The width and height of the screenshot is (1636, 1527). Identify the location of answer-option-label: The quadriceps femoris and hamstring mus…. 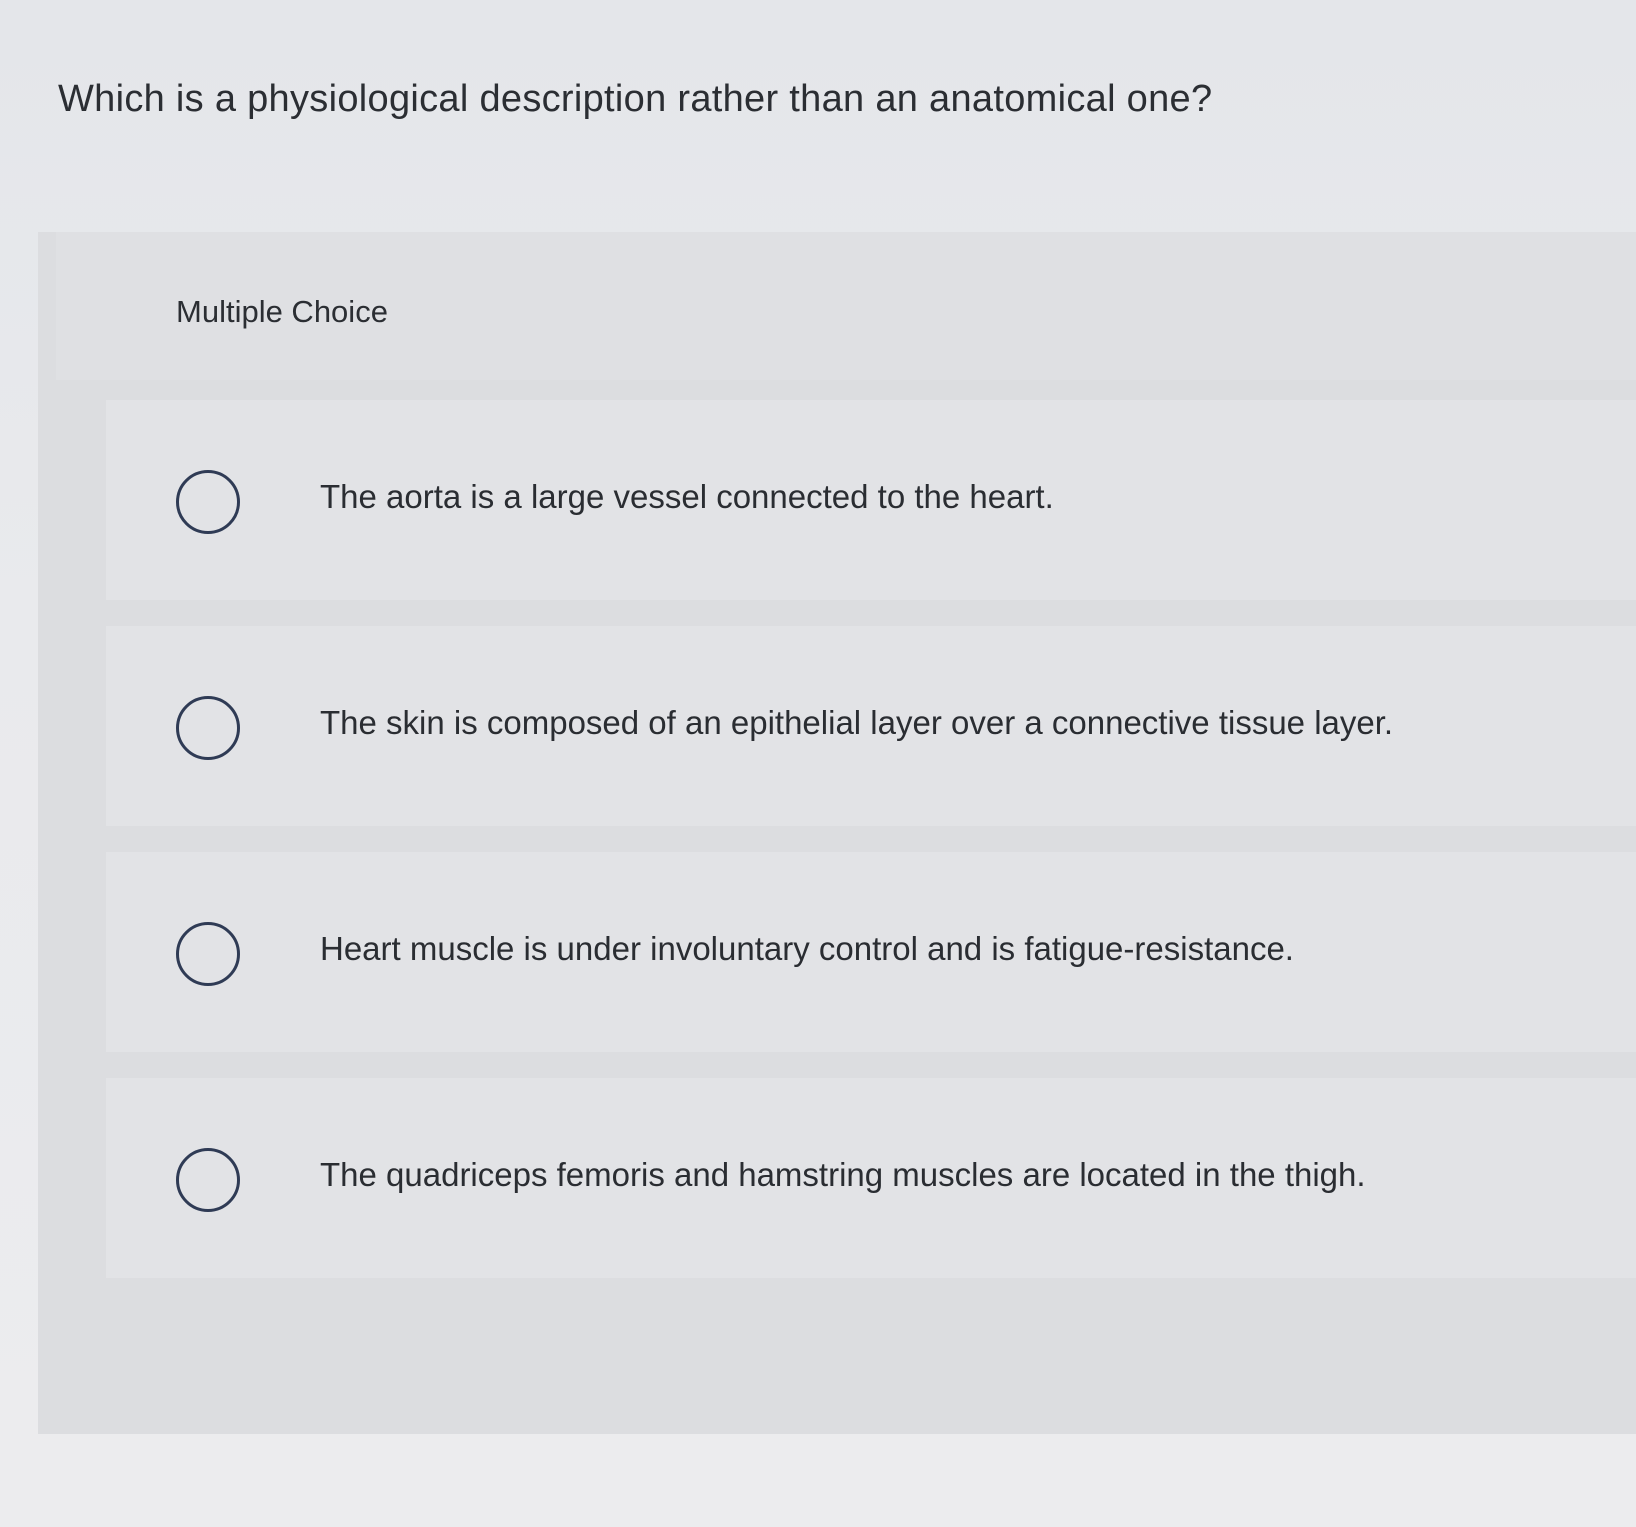
(843, 1174).